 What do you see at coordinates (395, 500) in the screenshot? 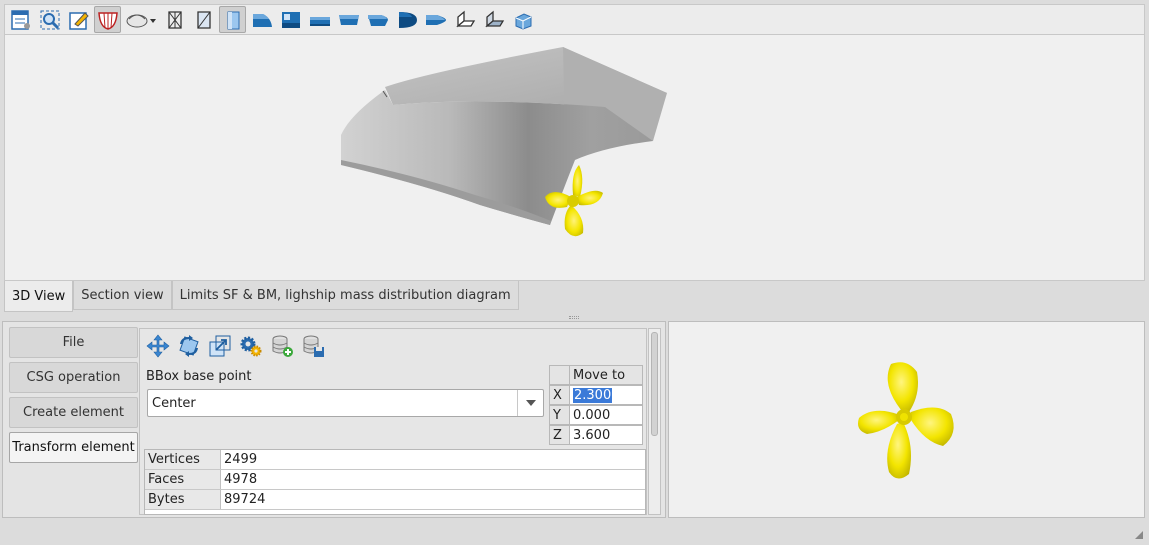
I see `table-row: Bytes 89724` at bounding box center [395, 500].